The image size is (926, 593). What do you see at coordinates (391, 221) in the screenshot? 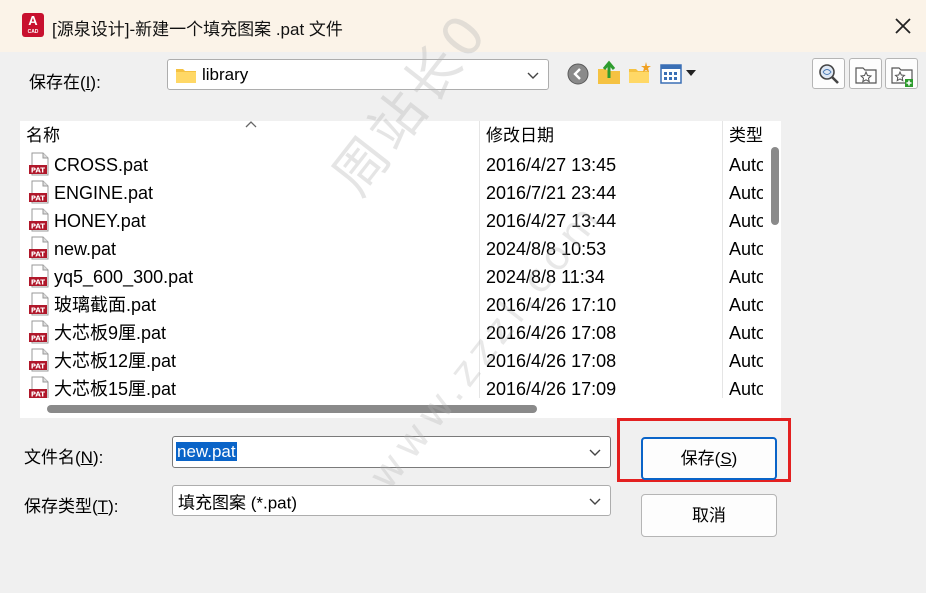
I see `file-row: PAT HONEY.pat 2016/4/27 13:44 Auto` at bounding box center [391, 221].